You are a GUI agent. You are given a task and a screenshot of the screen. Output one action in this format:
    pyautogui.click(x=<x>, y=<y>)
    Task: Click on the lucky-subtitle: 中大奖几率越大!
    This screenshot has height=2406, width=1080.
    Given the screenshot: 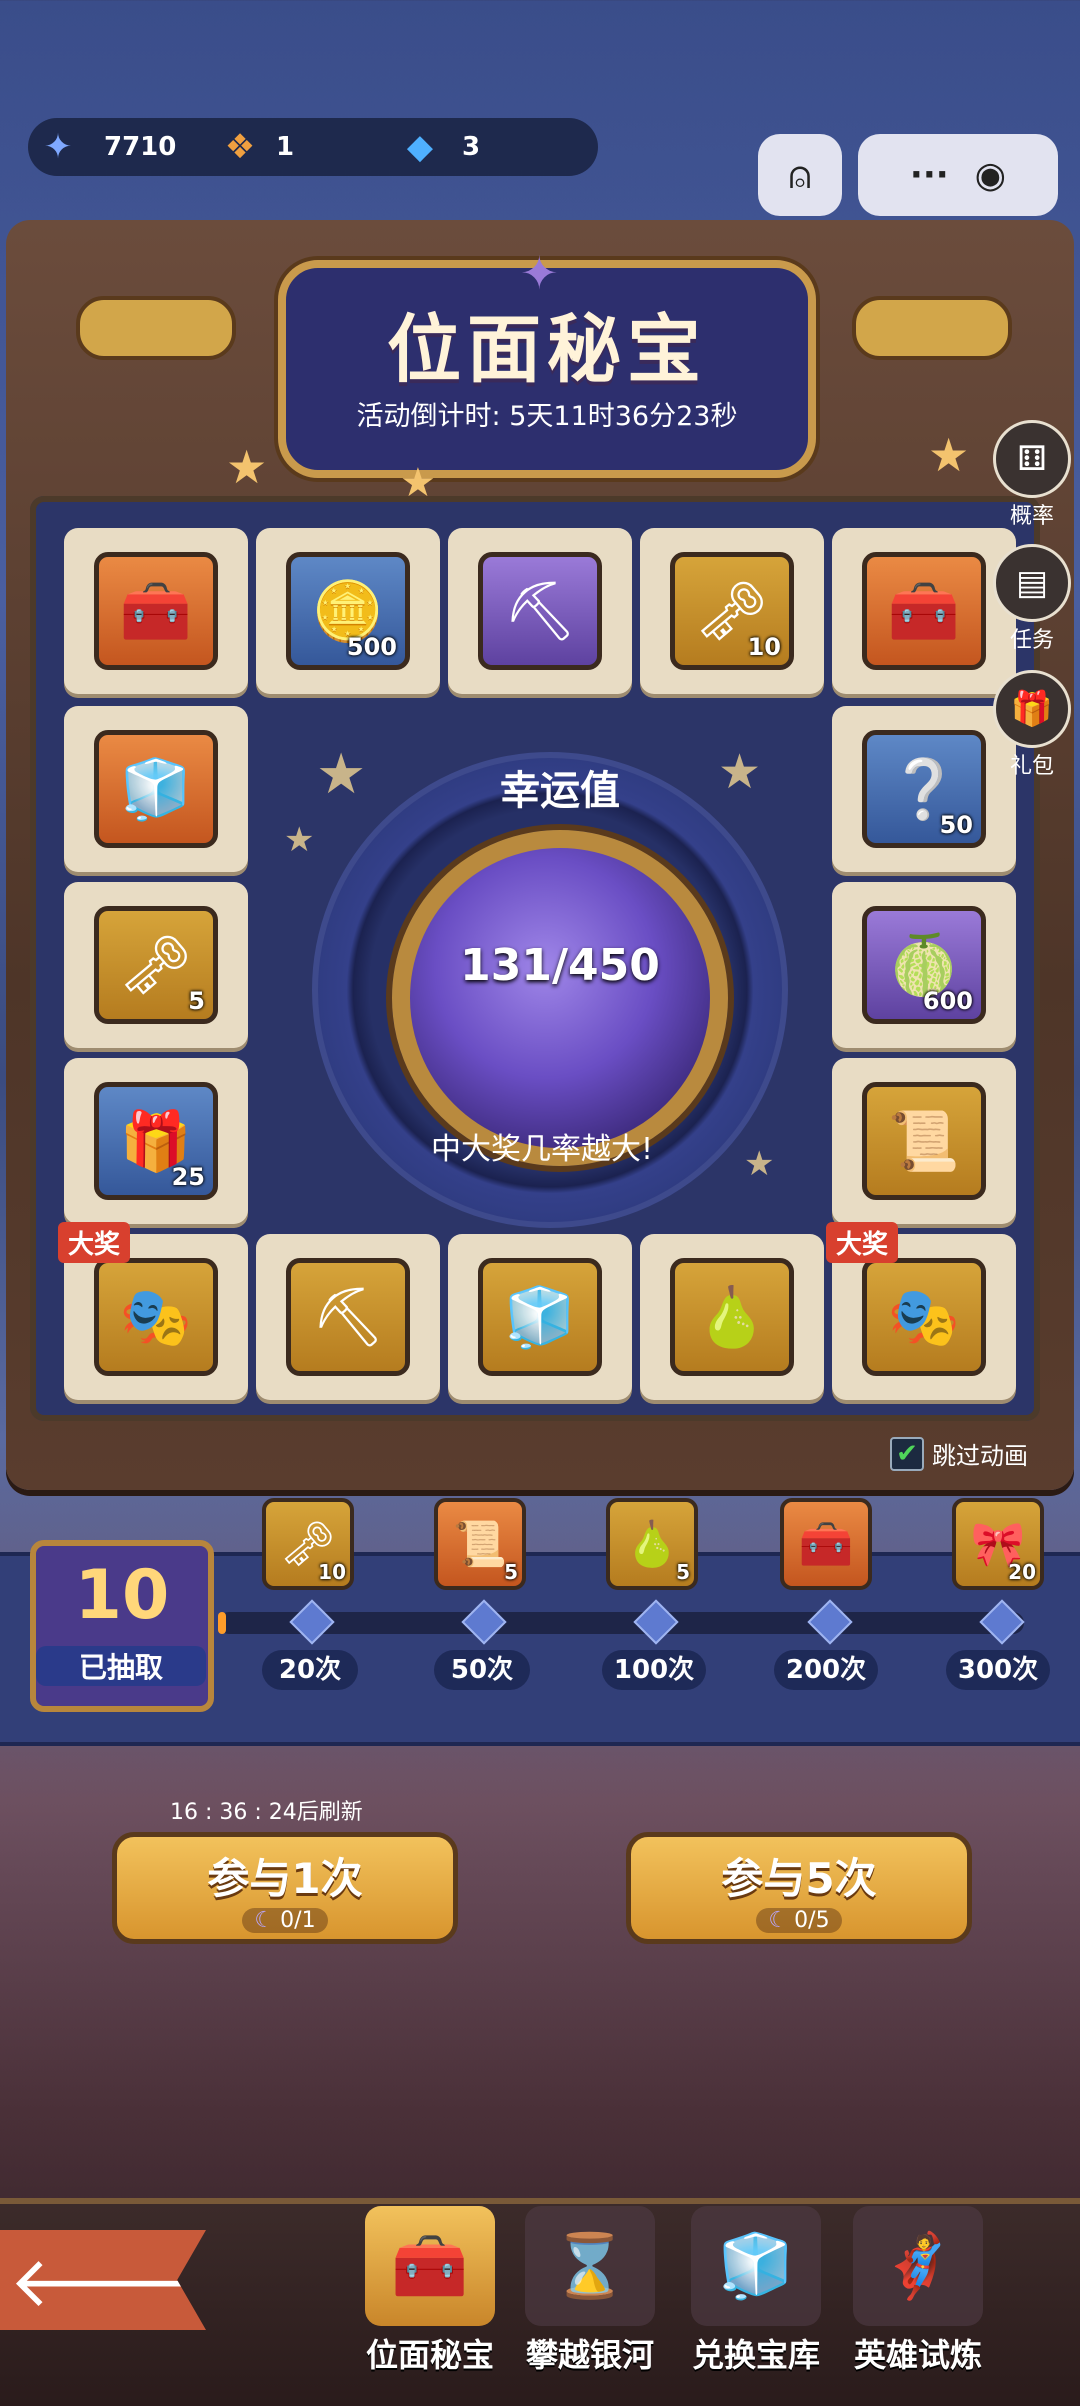 What is the action you would take?
    pyautogui.click(x=542, y=1149)
    